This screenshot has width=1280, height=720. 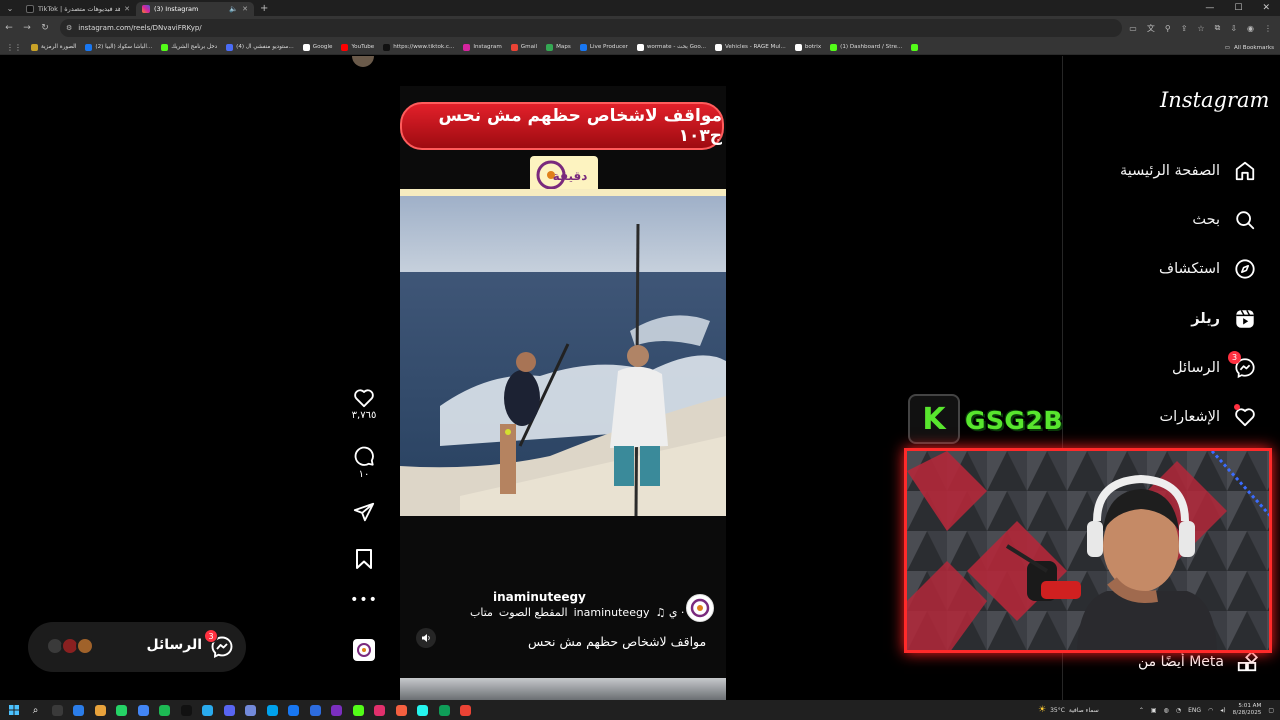 What do you see at coordinates (1222, 710) in the screenshot?
I see `volume-icon: ◂)` at bounding box center [1222, 710].